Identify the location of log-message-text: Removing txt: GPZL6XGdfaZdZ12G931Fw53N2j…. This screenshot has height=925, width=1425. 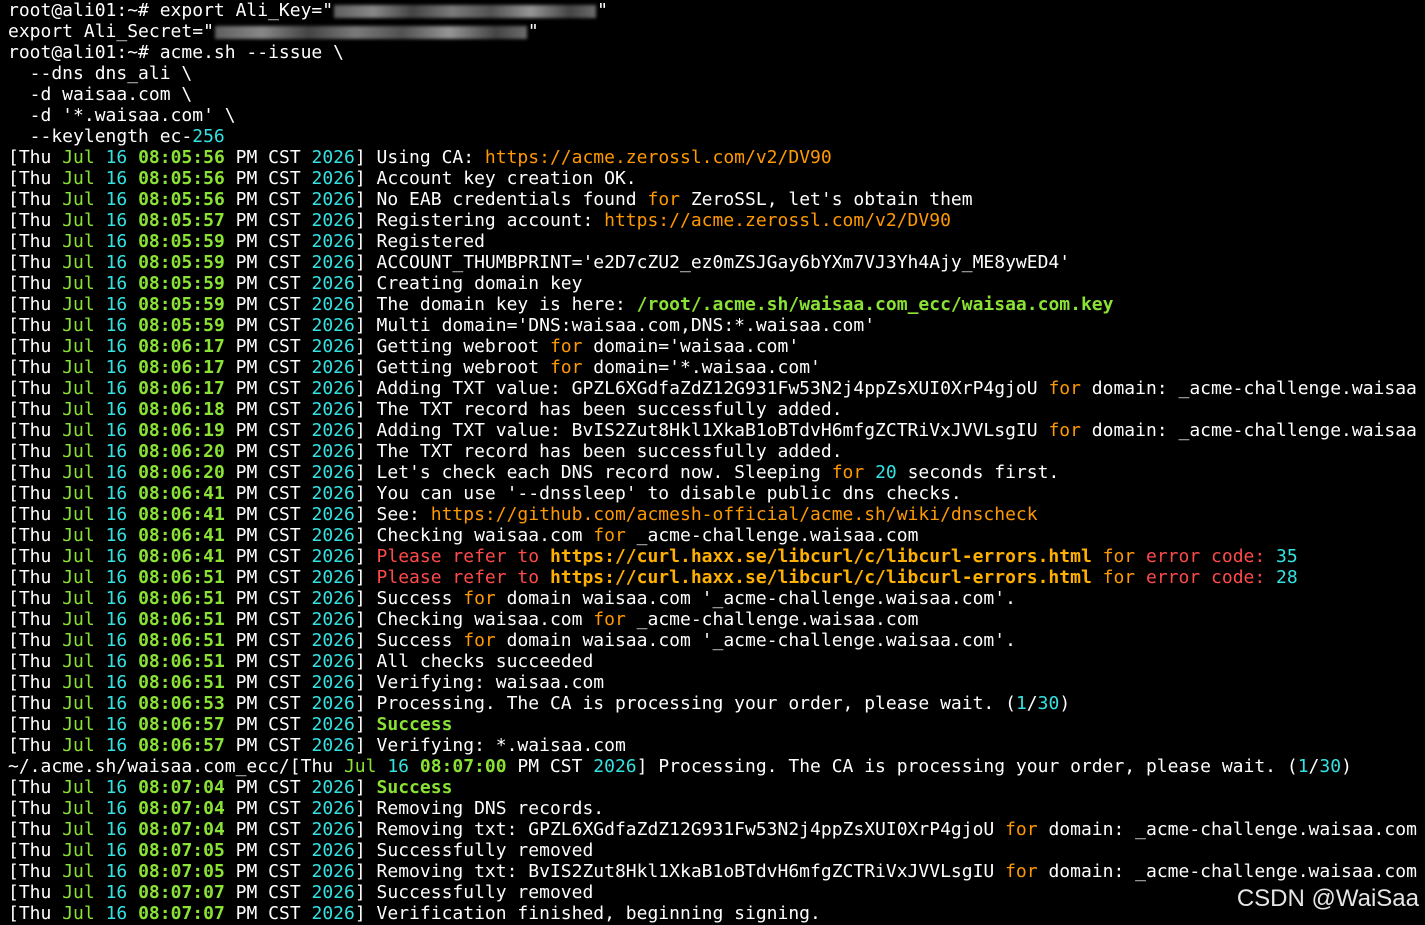
(691, 829).